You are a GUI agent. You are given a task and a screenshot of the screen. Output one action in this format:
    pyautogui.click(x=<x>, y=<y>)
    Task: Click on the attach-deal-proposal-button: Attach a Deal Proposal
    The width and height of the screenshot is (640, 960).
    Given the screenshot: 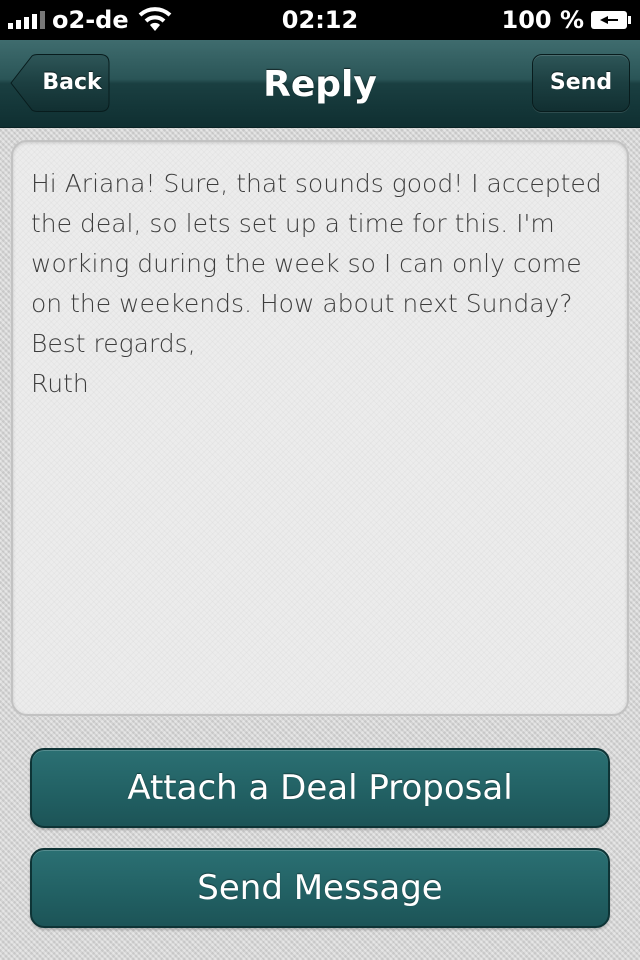 What is the action you would take?
    pyautogui.click(x=320, y=788)
    